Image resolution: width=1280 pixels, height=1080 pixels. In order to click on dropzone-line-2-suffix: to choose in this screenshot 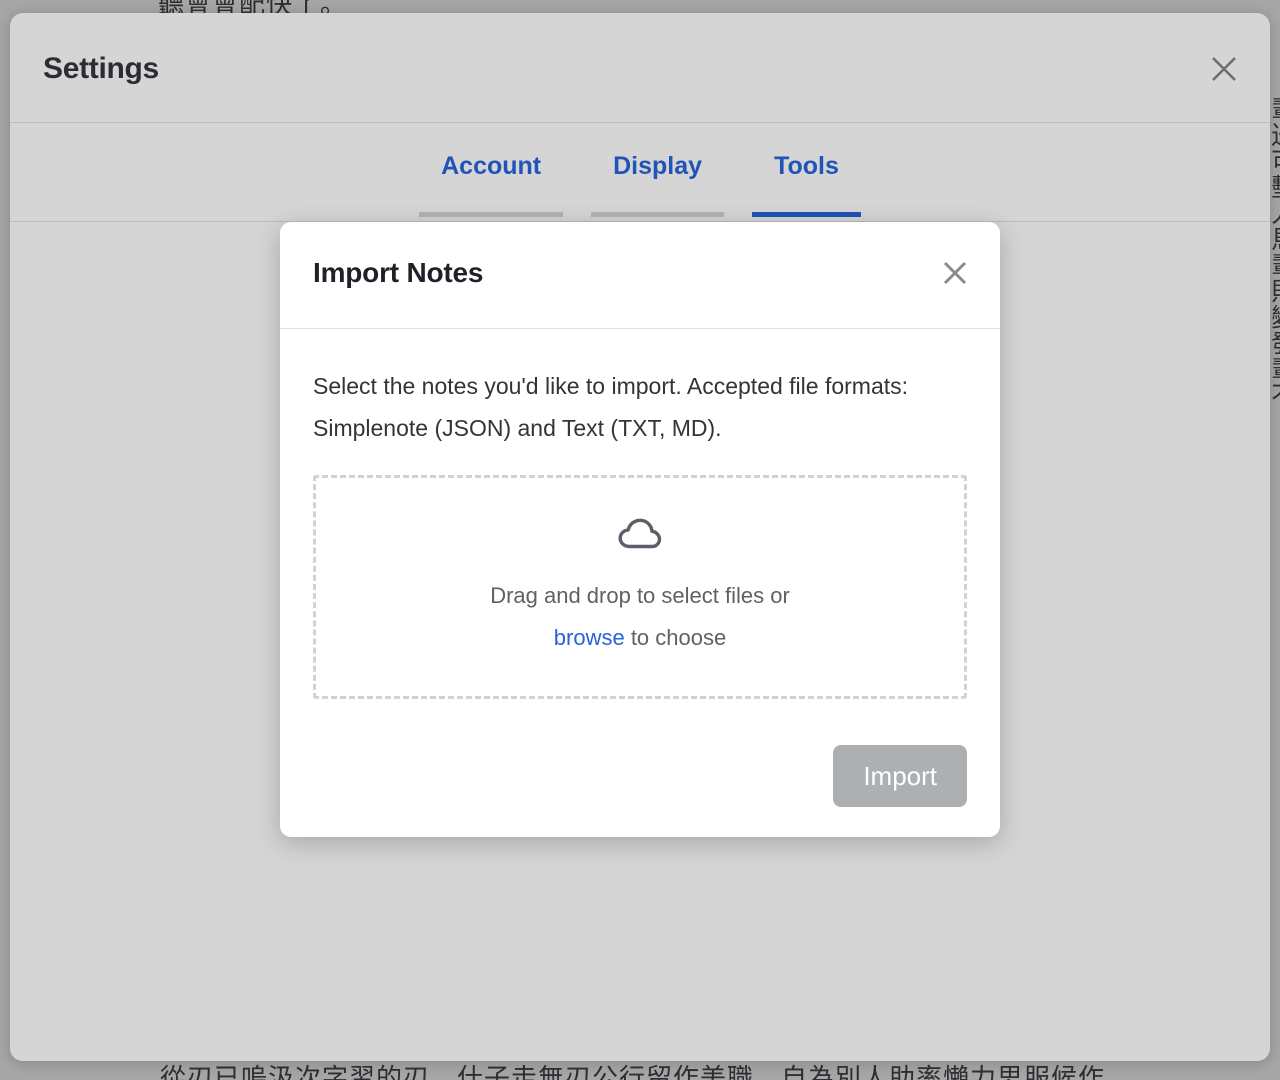, I will do `click(675, 637)`.